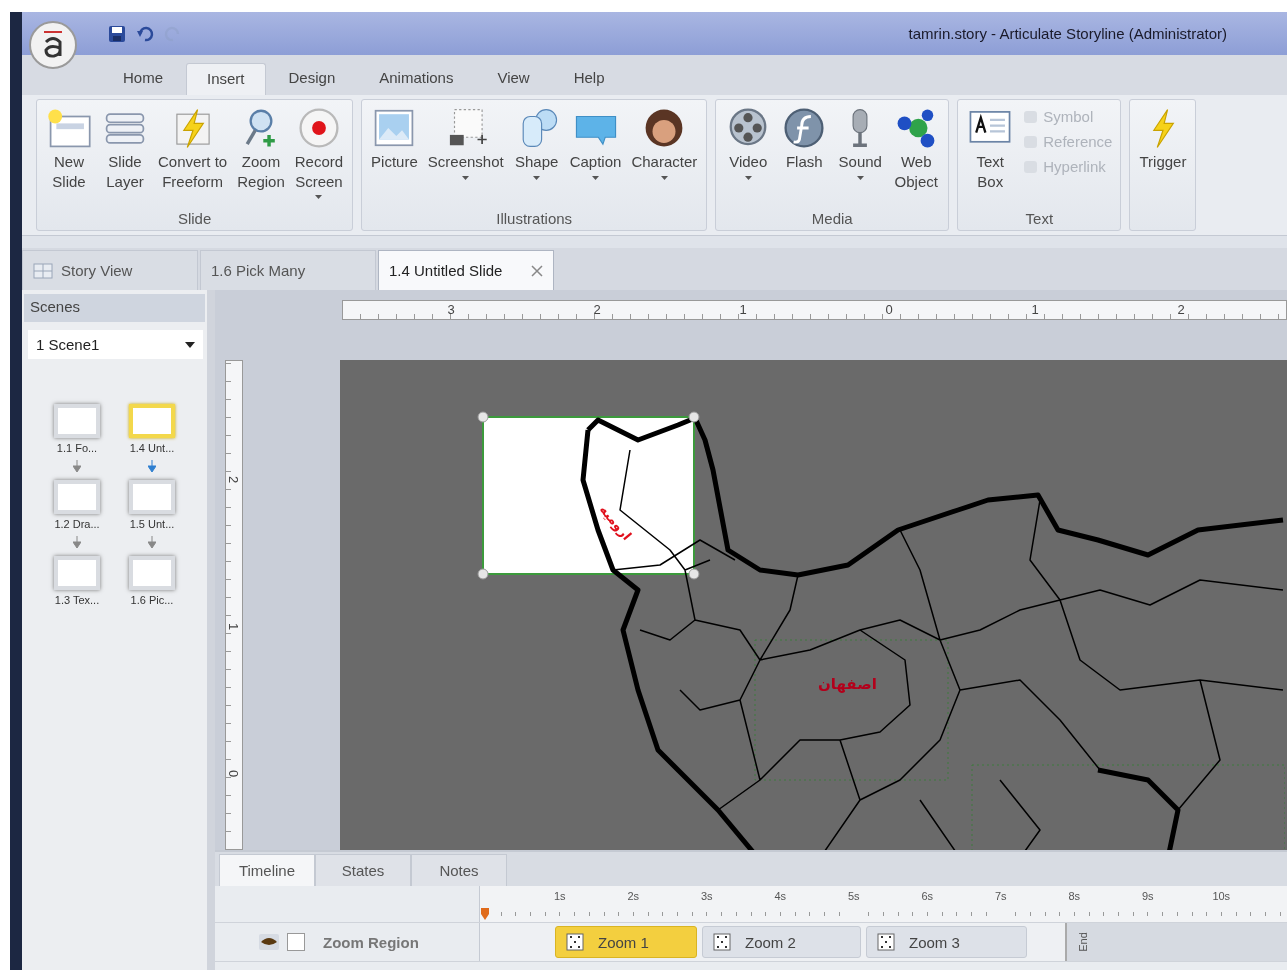  I want to click on ribbon-button: Zoom Region, so click(261, 148).